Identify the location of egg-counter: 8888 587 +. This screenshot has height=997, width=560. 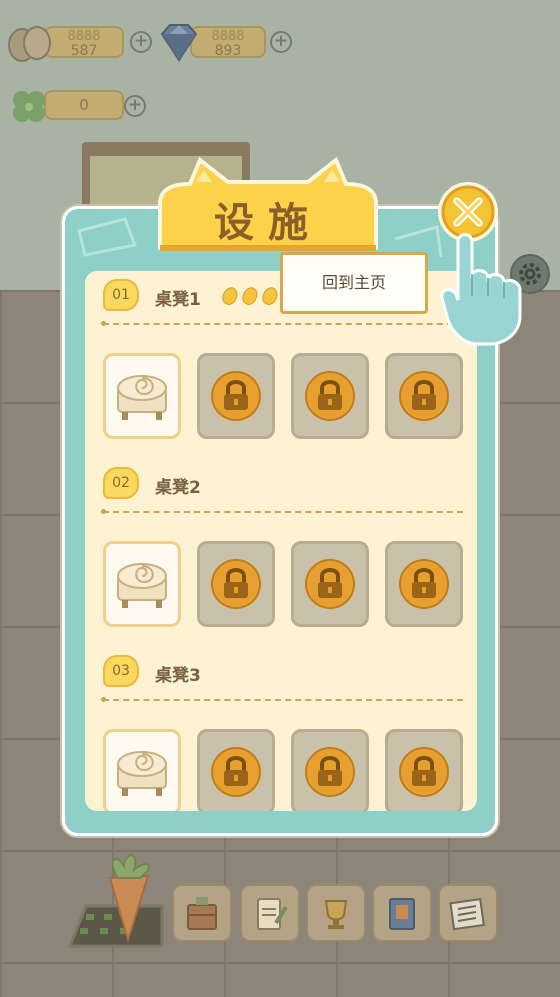
(79, 42).